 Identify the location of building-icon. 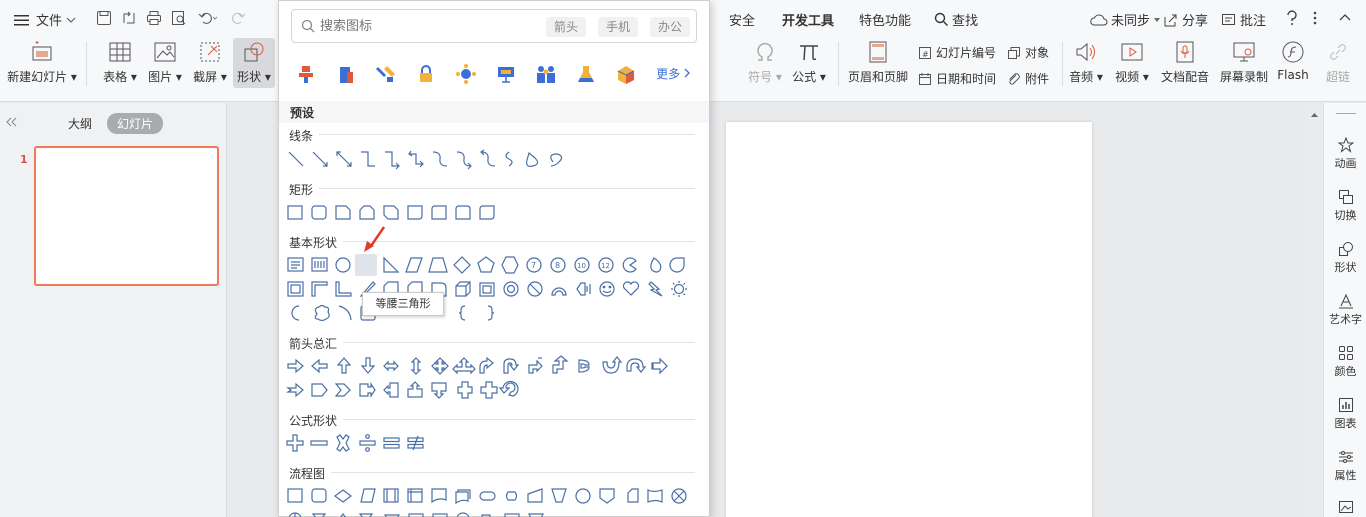
(346, 74).